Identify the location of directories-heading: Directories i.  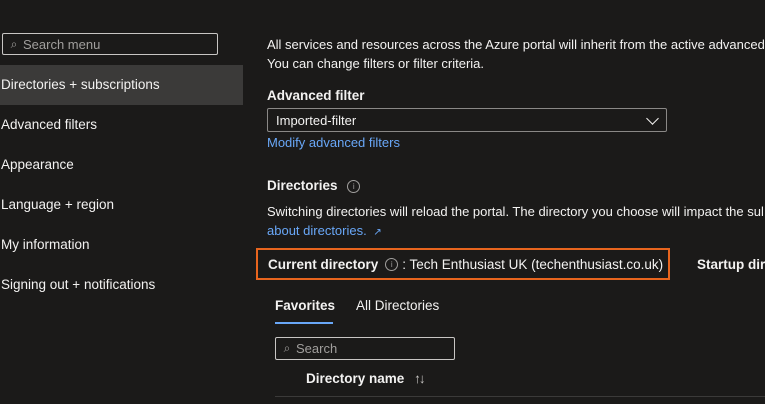
(314, 185).